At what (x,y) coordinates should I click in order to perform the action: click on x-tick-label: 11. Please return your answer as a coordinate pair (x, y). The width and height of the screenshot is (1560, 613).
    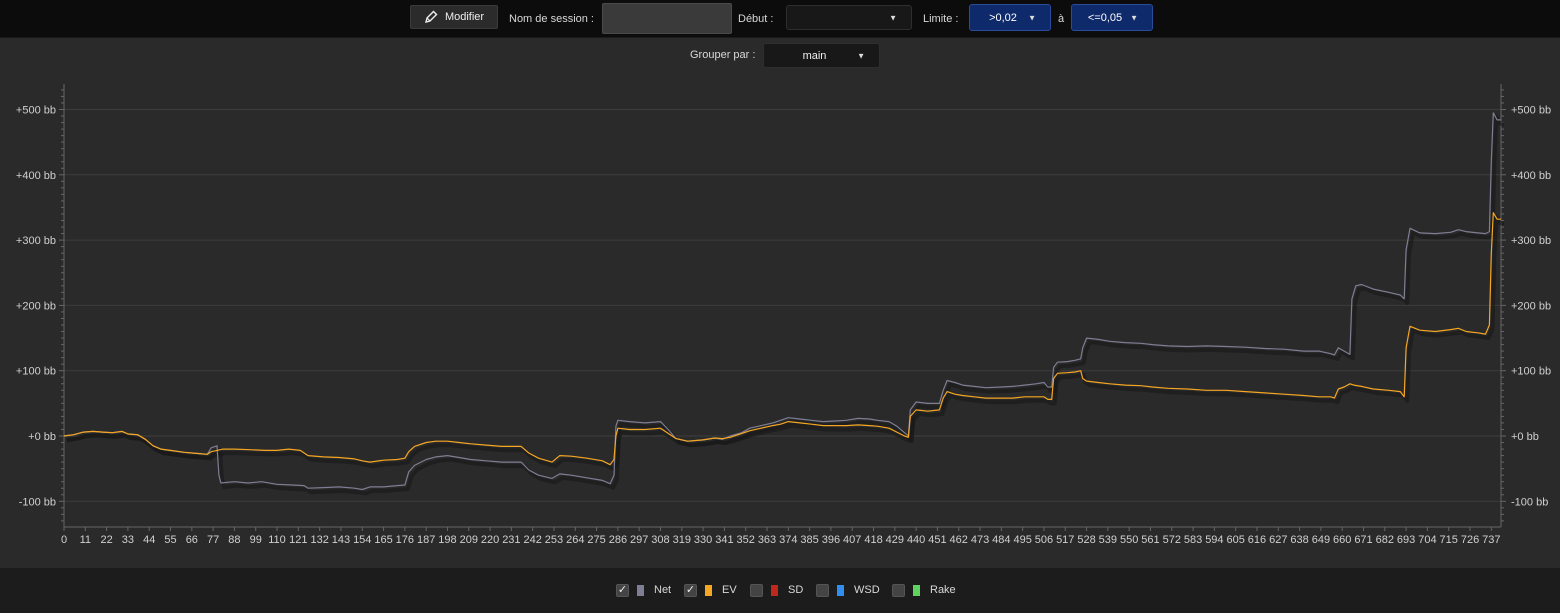
    Looking at the image, I should click on (85, 540).